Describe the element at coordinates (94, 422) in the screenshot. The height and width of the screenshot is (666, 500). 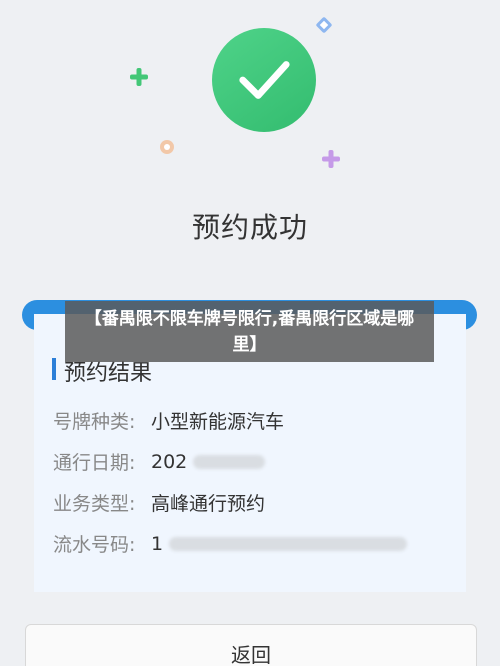
I see `row-label: 号牌种类:` at that location.